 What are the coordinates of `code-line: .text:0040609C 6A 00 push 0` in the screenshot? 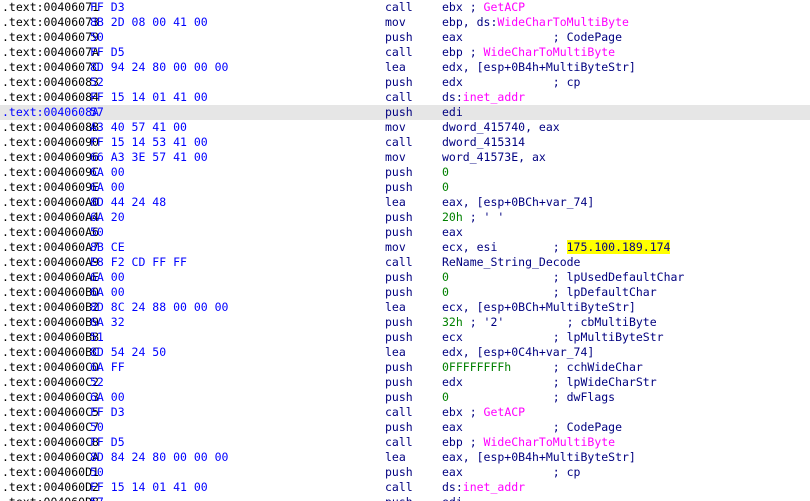 It's located at (405, 172).